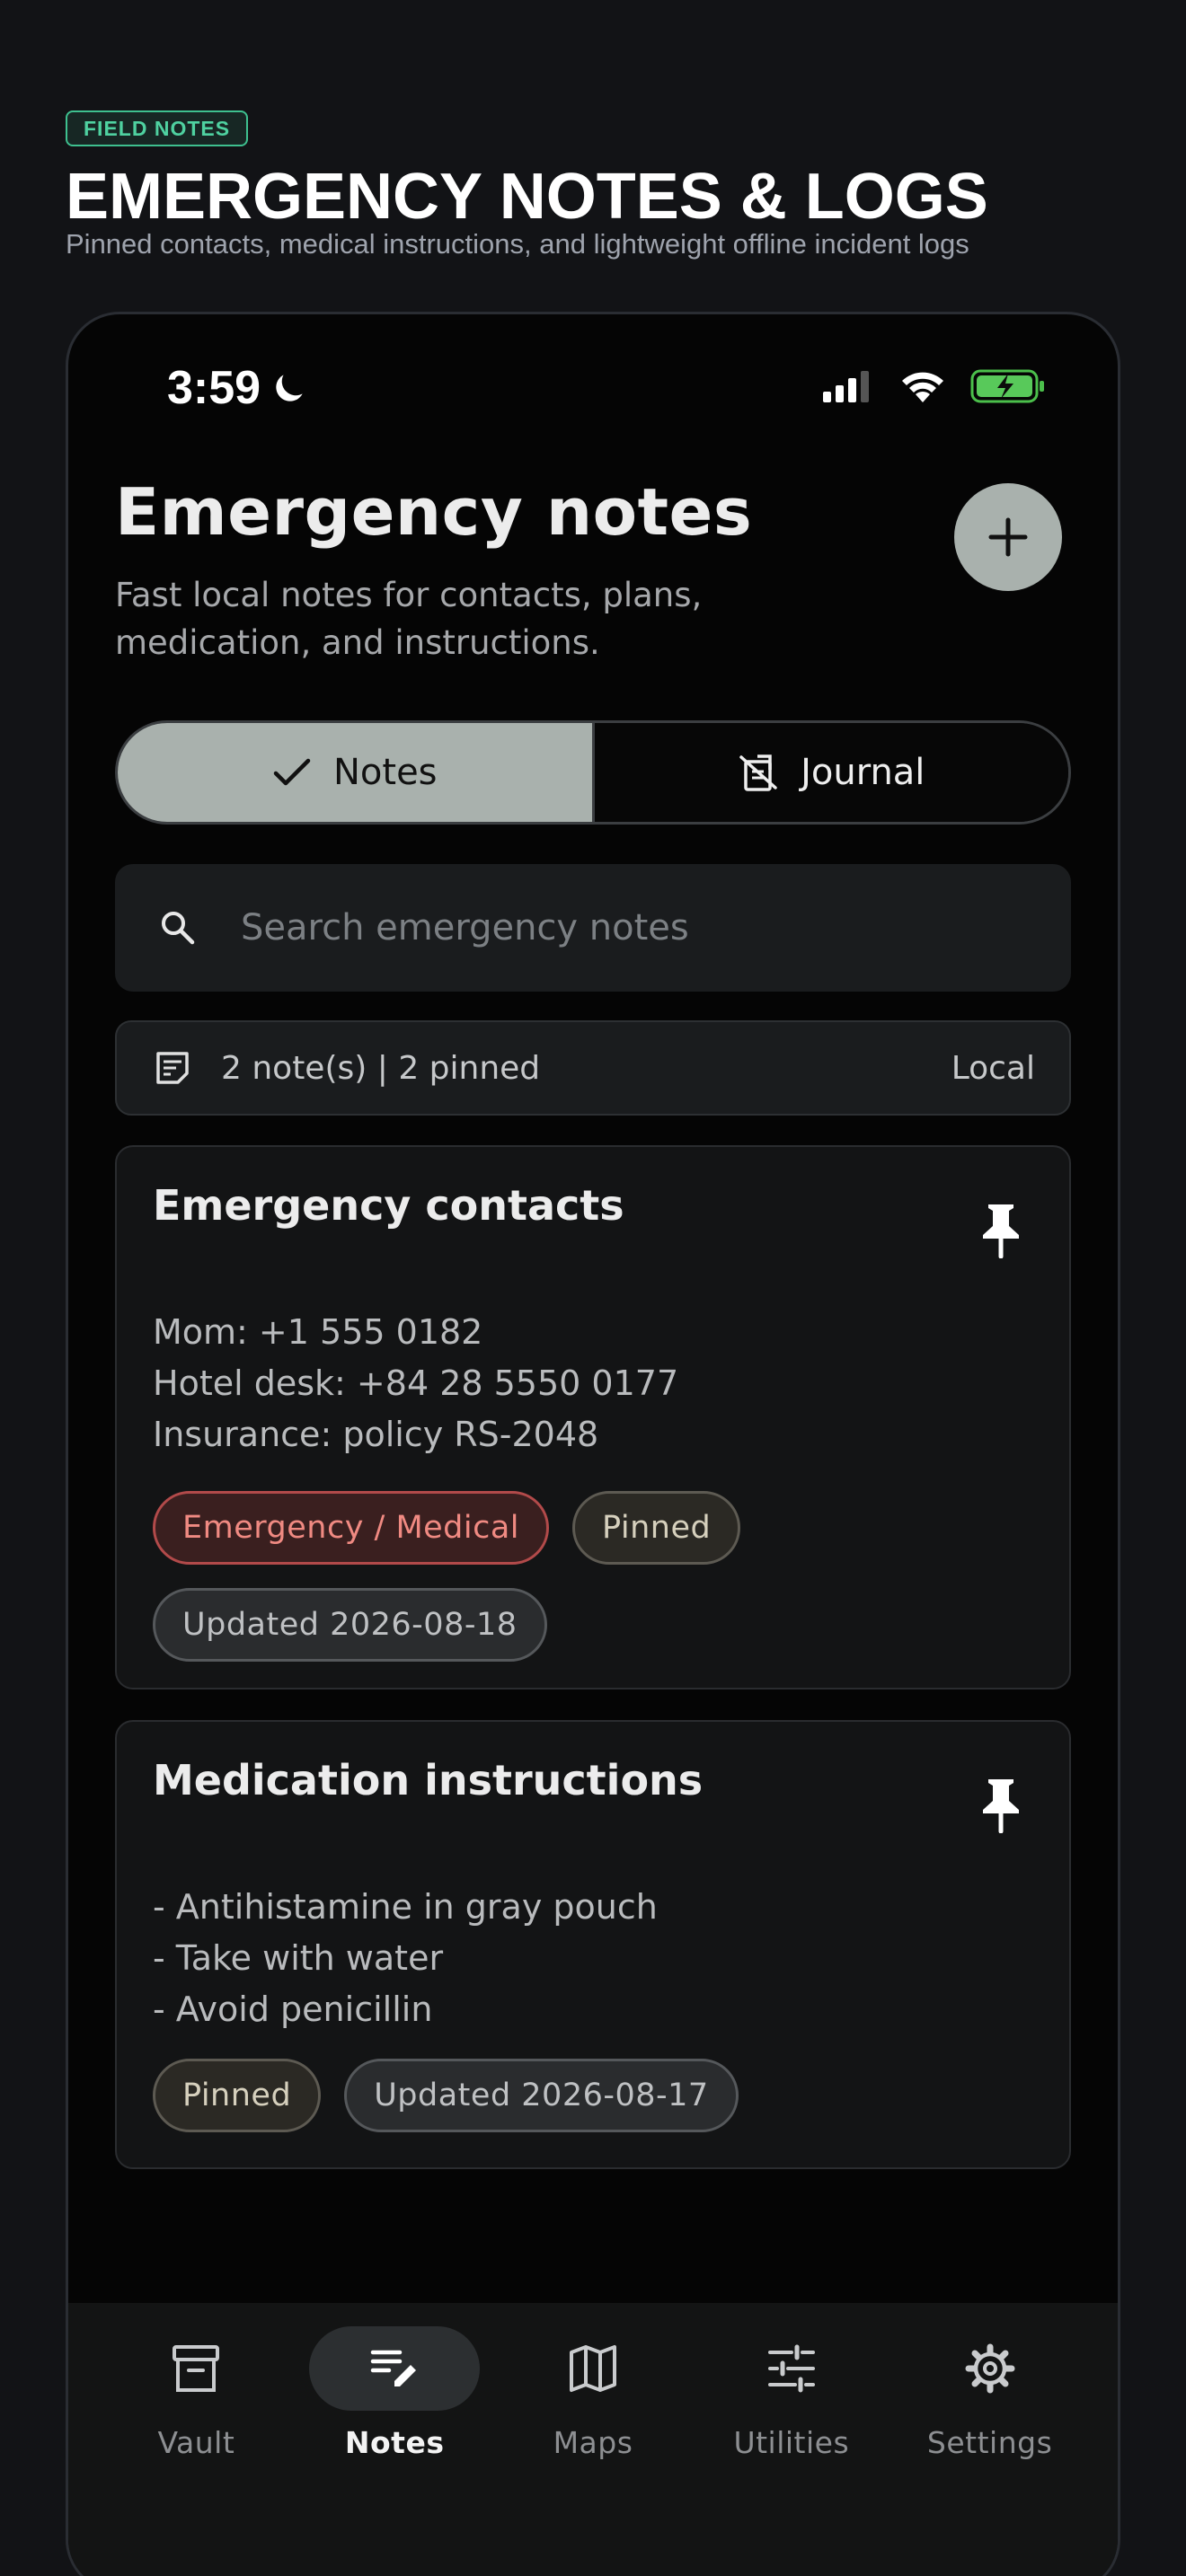 Image resolution: width=1186 pixels, height=2576 pixels. I want to click on notes-count-text: 2 note(s) | 2 pinned, so click(381, 1068).